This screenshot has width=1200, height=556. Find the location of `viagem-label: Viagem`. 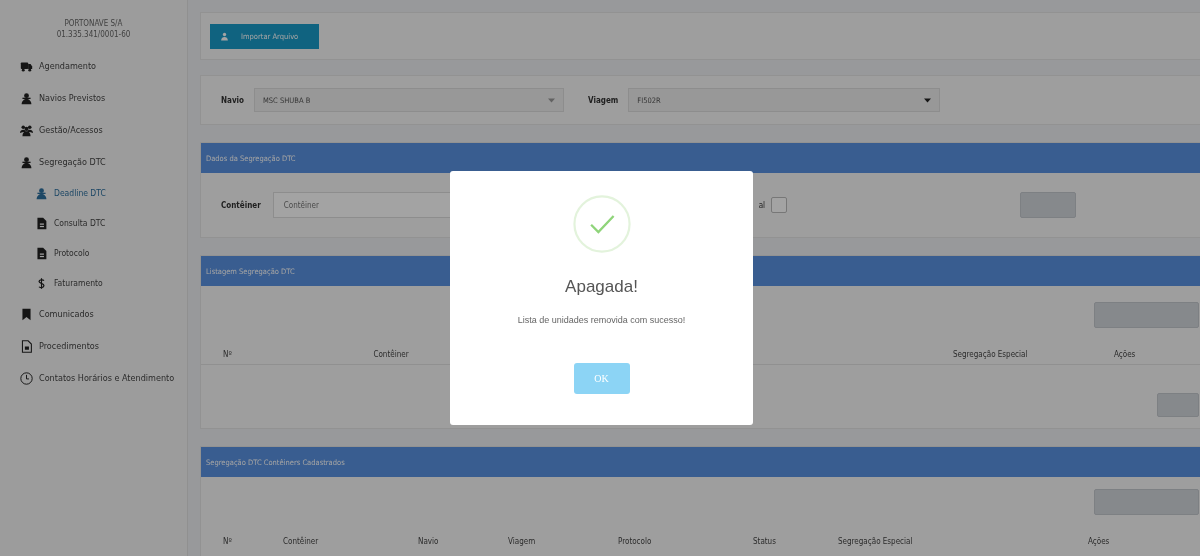

viagem-label: Viagem is located at coordinates (603, 100).